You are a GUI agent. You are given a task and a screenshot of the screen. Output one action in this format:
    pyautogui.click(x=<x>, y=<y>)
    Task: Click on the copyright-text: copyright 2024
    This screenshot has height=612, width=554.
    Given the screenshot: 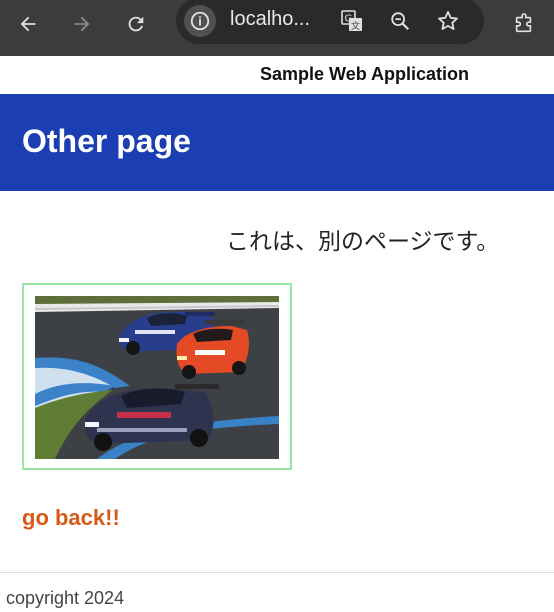 What is the action you would take?
    pyautogui.click(x=65, y=598)
    